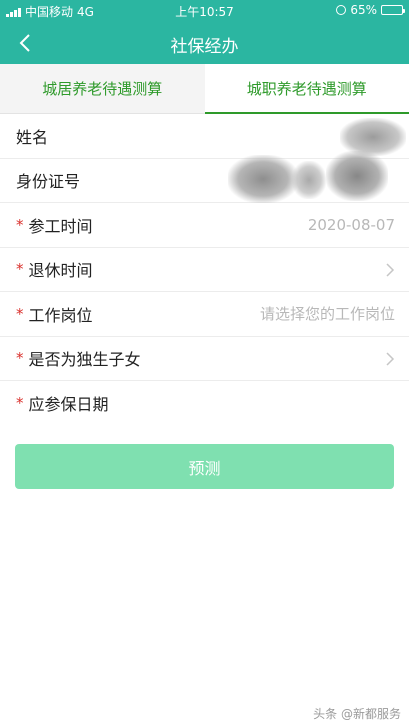 The height and width of the screenshot is (728, 409). Describe the element at coordinates (204, 47) in the screenshot. I see `page-title: 社保经办` at that location.